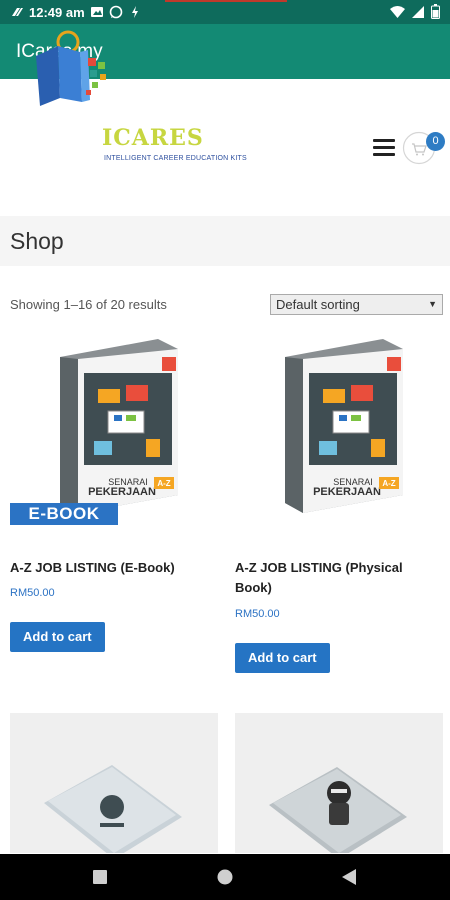 The image size is (450, 900). Describe the element at coordinates (151, 68) in the screenshot. I see `icares-logo` at that location.